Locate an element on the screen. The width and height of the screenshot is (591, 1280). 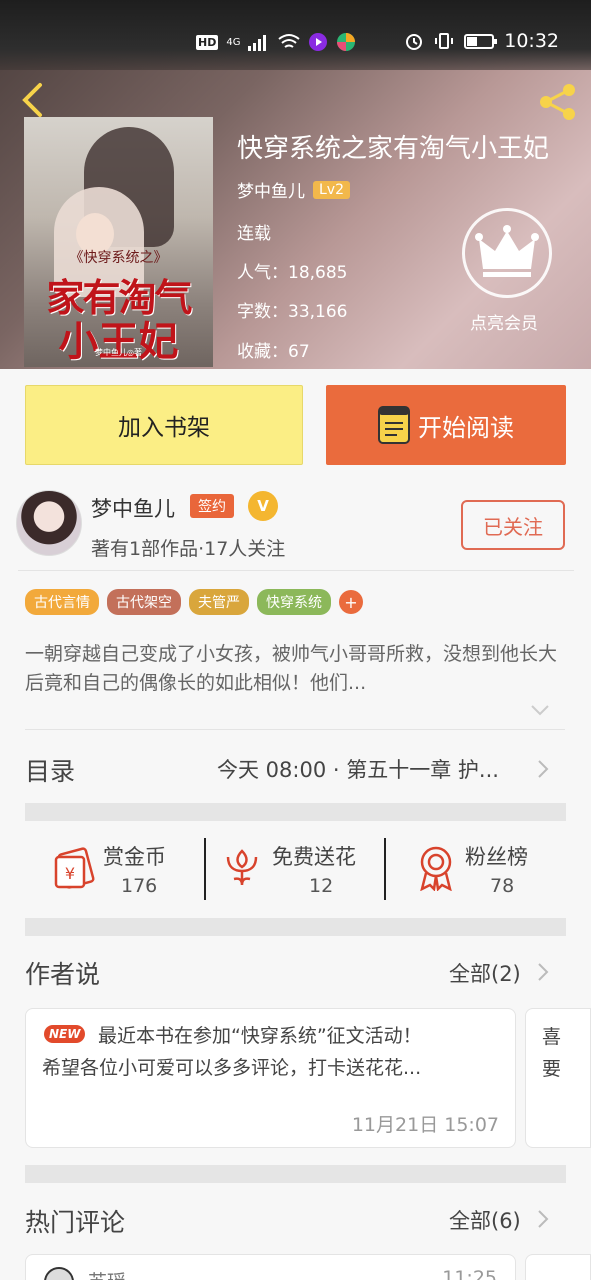
book-status: 连载 is located at coordinates (254, 234).